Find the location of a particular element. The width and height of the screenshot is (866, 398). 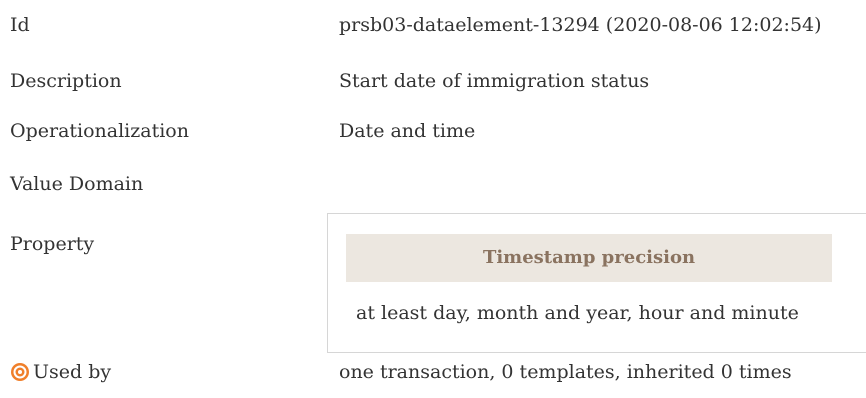

operationalization-label: Operationalization is located at coordinates (99, 131).